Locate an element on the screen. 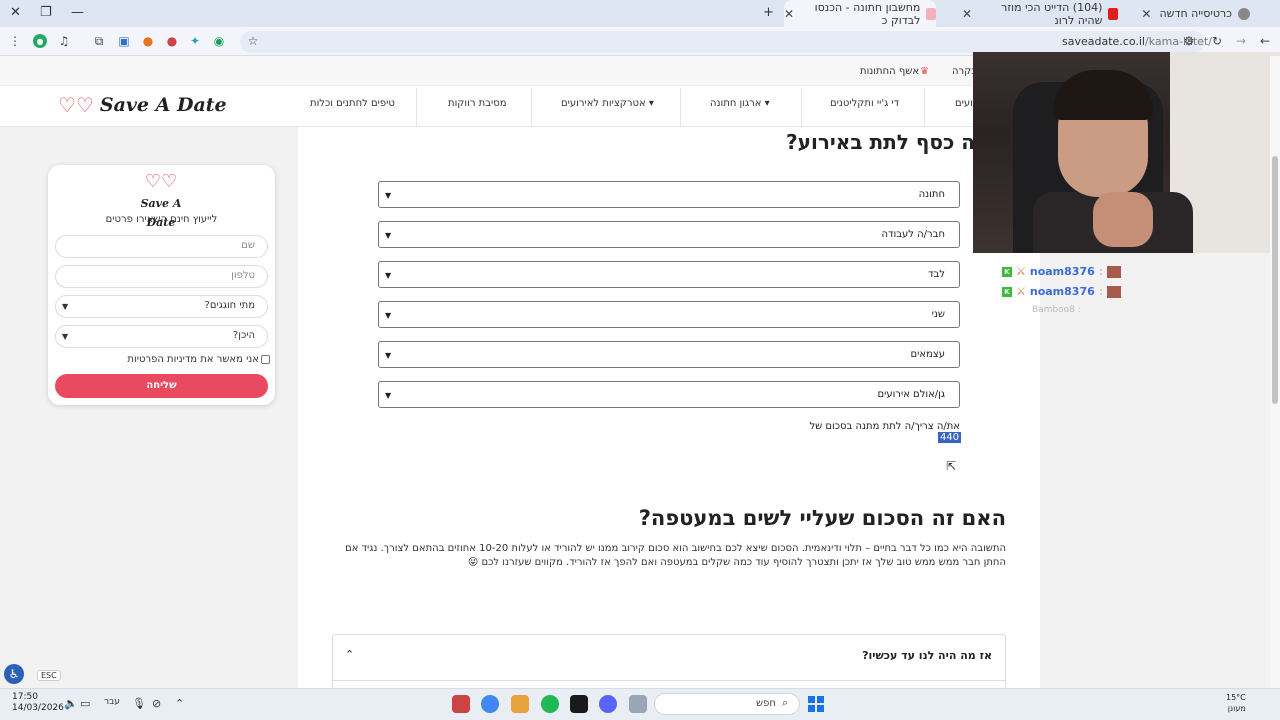 This screenshot has height=720, width=1280. media-icon: ♫ is located at coordinates (64, 41).